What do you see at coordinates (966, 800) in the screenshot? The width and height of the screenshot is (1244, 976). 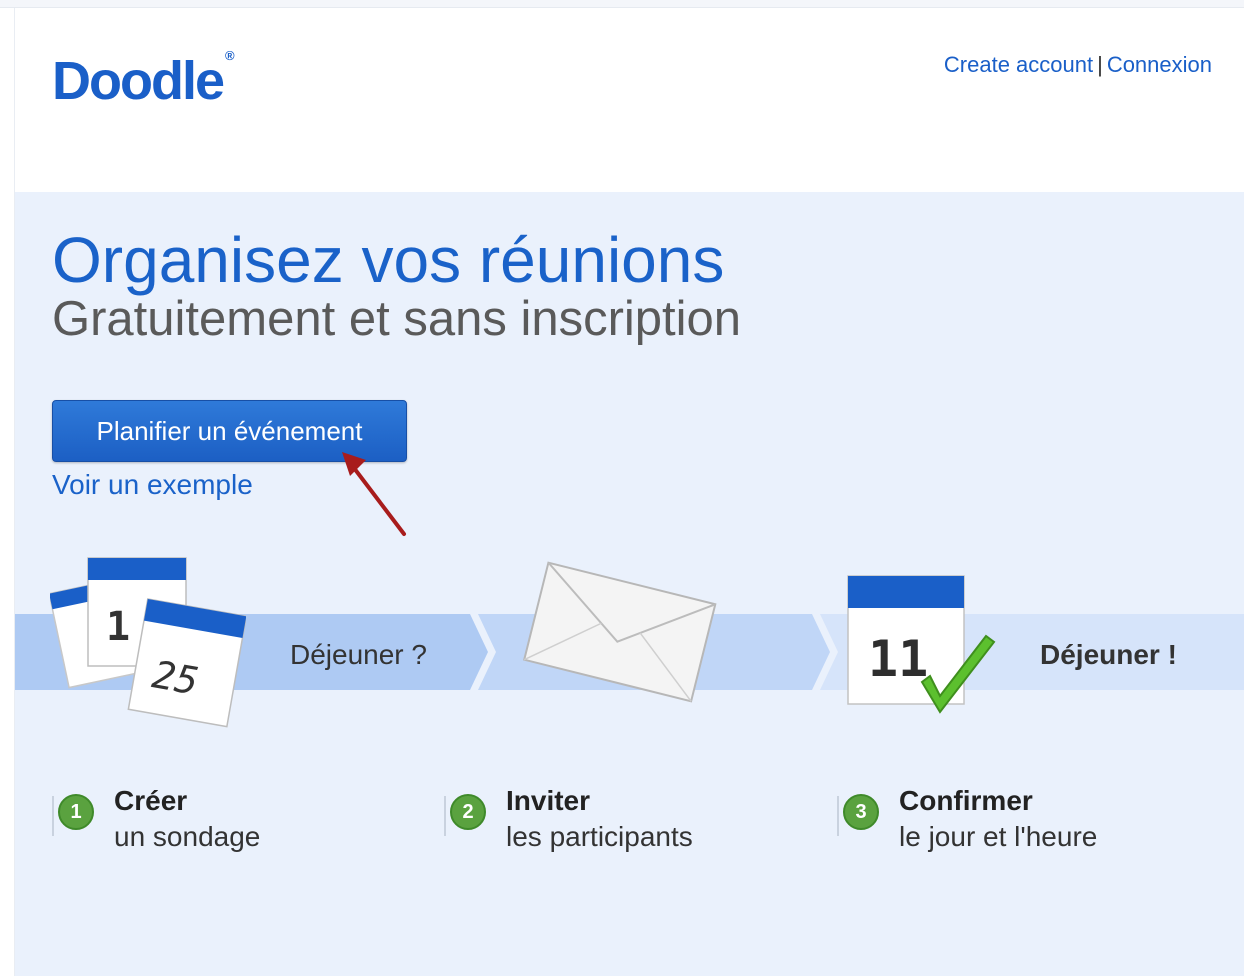 I see `step-title: Confirmer` at bounding box center [966, 800].